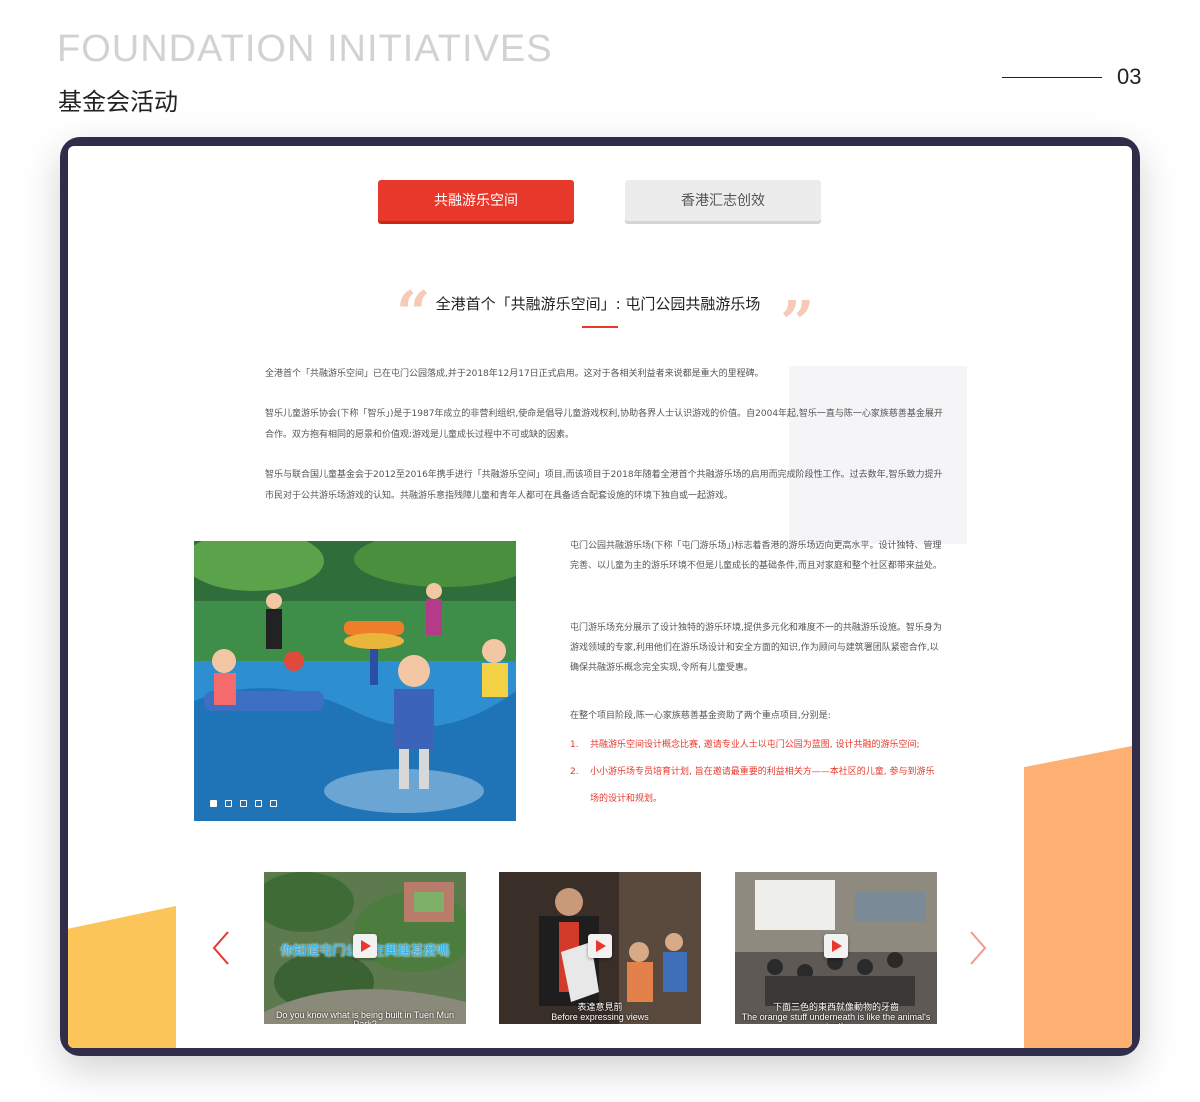 Image resolution: width=1200 pixels, height=1102 pixels. I want to click on video-caption-en: Before expressing views, so click(600, 1017).